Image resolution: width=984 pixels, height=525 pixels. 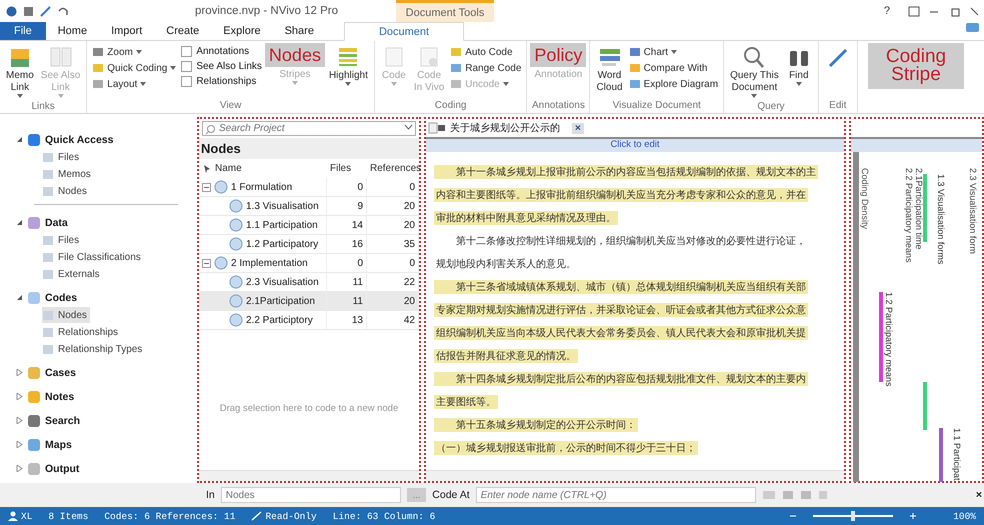 I want to click on nav-section: Output, so click(x=62, y=468).